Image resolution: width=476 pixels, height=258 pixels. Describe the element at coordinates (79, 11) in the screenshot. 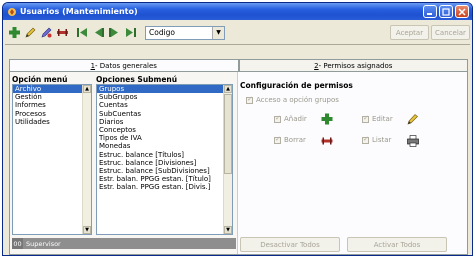

I see `window-title: Usuarios (Mantenimiento)` at that location.